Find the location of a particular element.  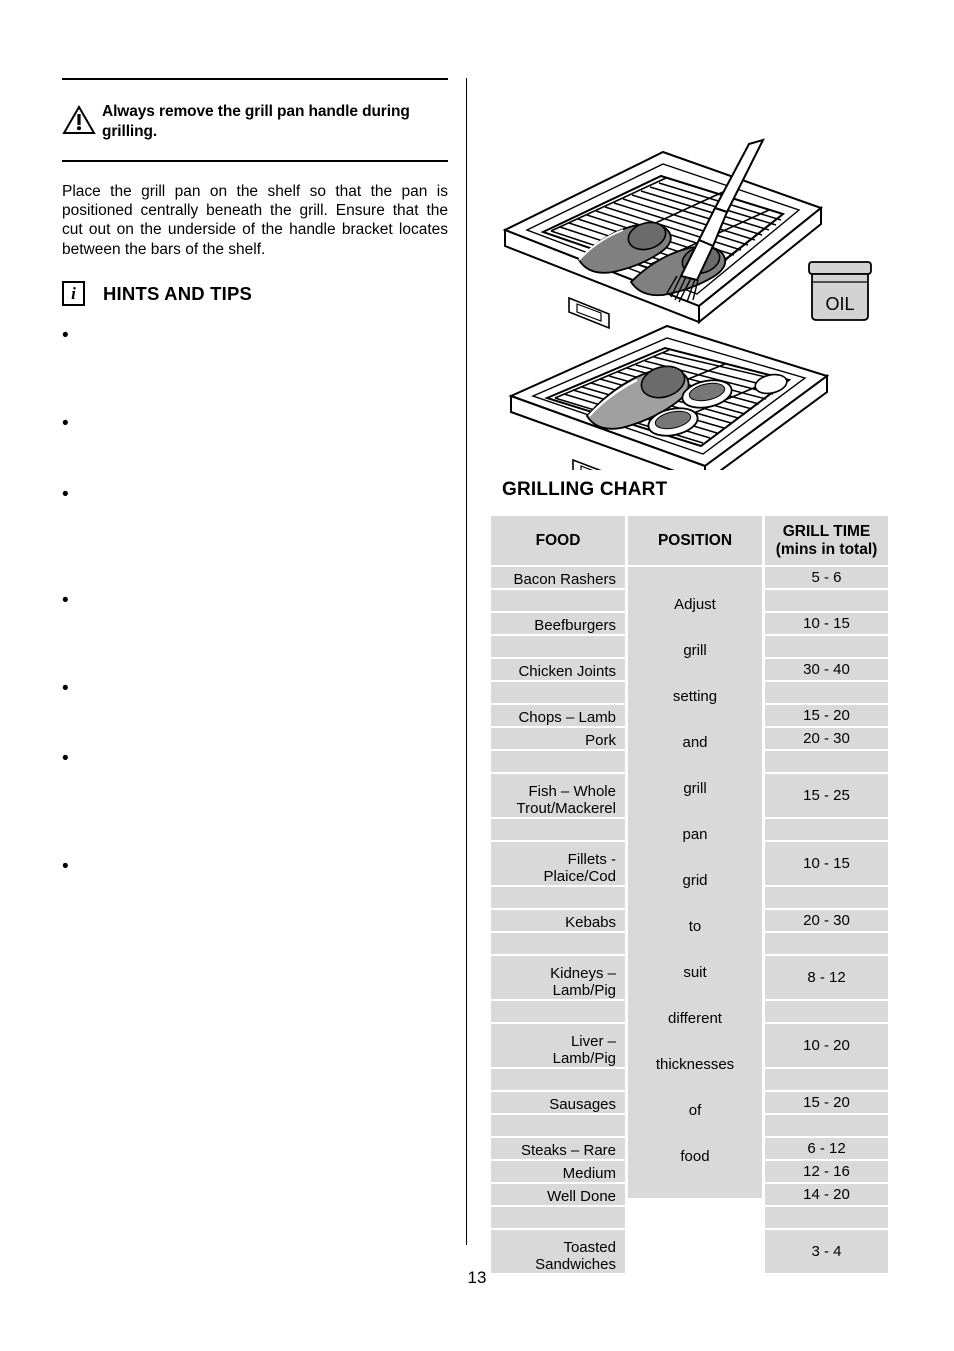

table-row: Steaks – Rare is located at coordinates (558, 1148).